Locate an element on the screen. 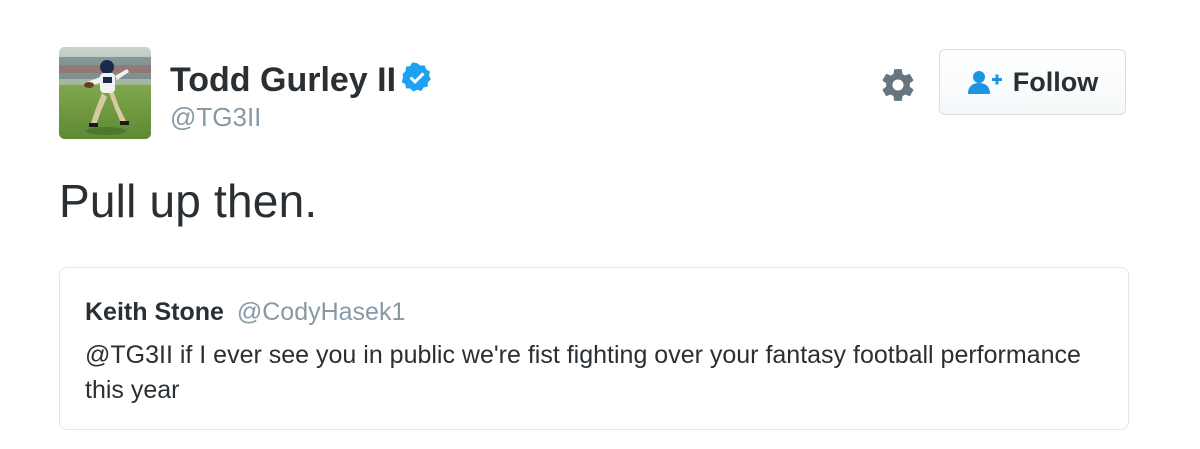 The height and width of the screenshot is (449, 1200). author-name-text: Todd Gurley II is located at coordinates (283, 80).